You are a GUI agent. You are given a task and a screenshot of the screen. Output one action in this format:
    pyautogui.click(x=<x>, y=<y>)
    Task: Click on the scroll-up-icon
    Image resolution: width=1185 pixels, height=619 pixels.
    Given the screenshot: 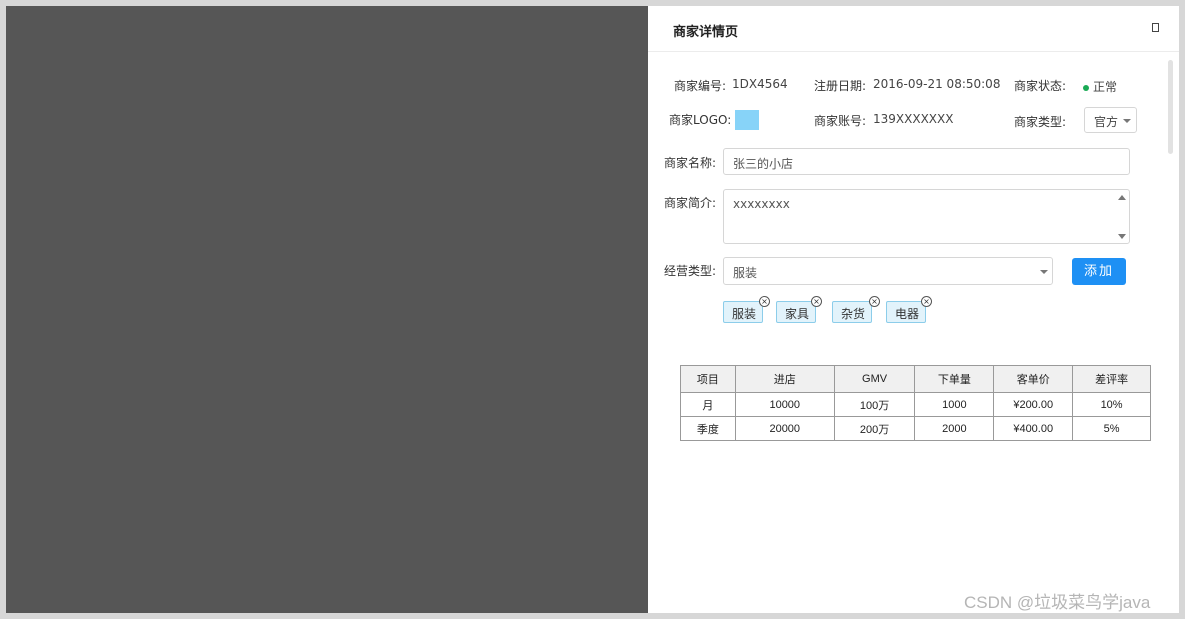 What is the action you would take?
    pyautogui.click(x=1122, y=197)
    